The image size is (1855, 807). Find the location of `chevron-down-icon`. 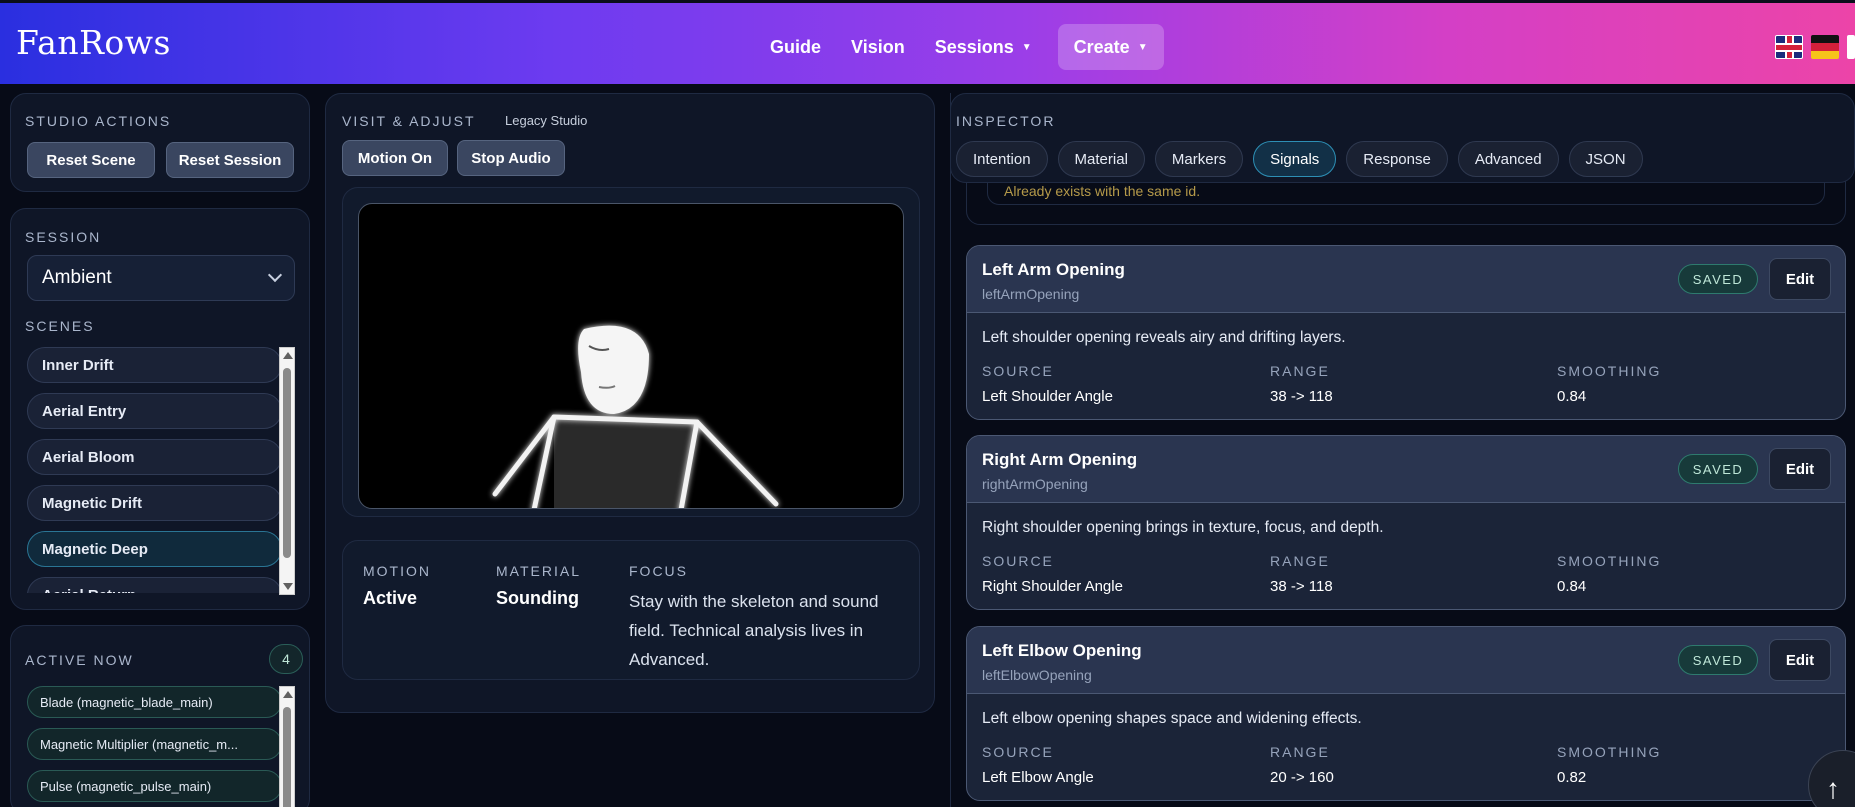

chevron-down-icon is located at coordinates (275, 275).